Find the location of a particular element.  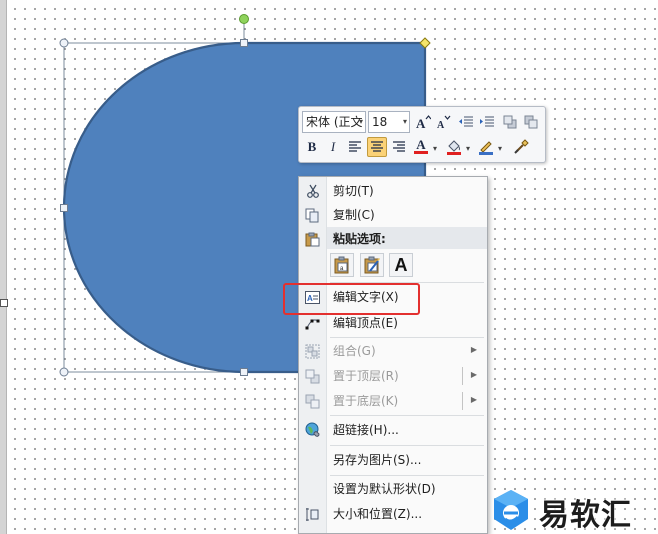

italic-button: I is located at coordinates (333, 147).